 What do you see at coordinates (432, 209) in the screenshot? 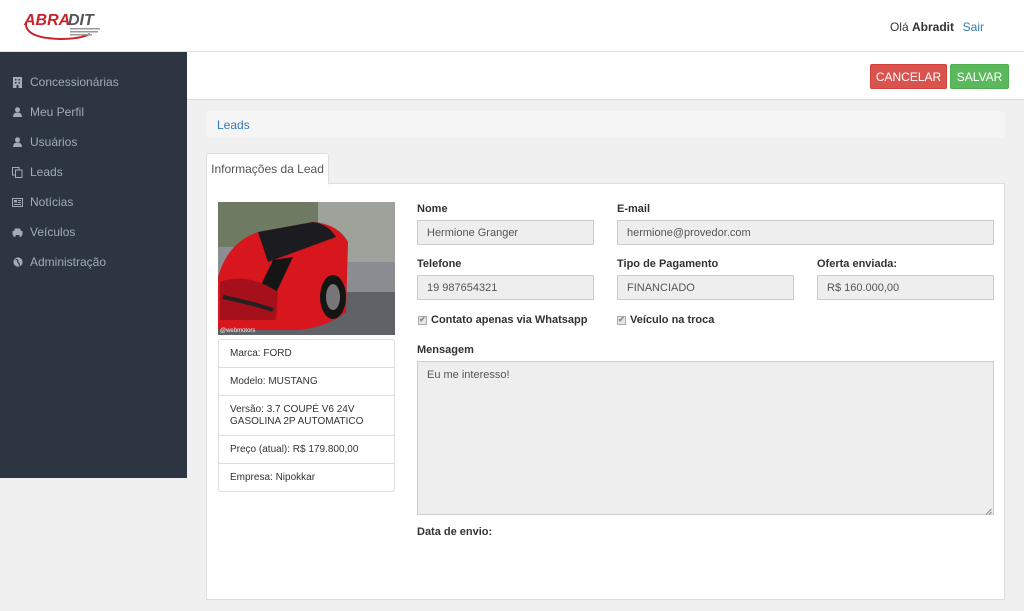
I see `nome-label: Nome` at bounding box center [432, 209].